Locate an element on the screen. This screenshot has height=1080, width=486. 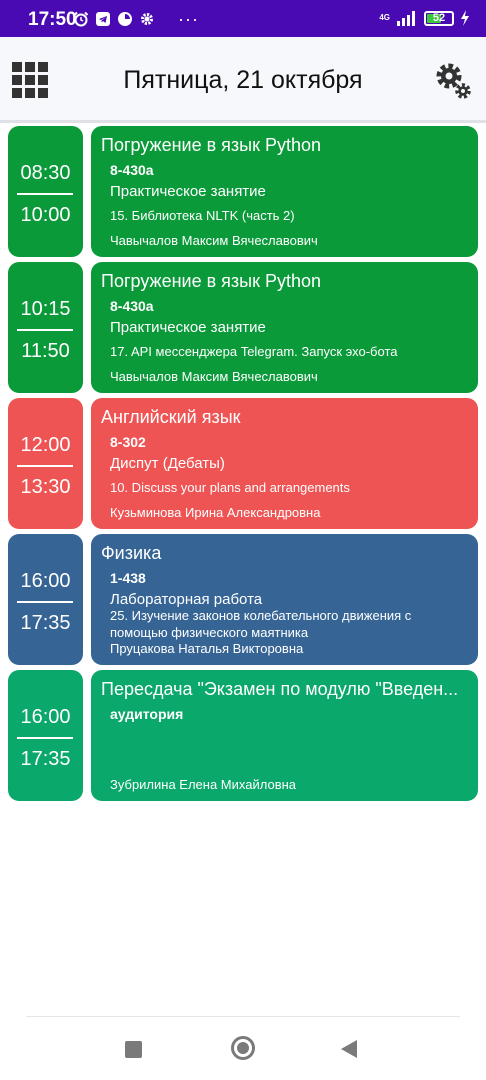
lesson-time-card: 12:00 13:30 is located at coordinates (45, 463).